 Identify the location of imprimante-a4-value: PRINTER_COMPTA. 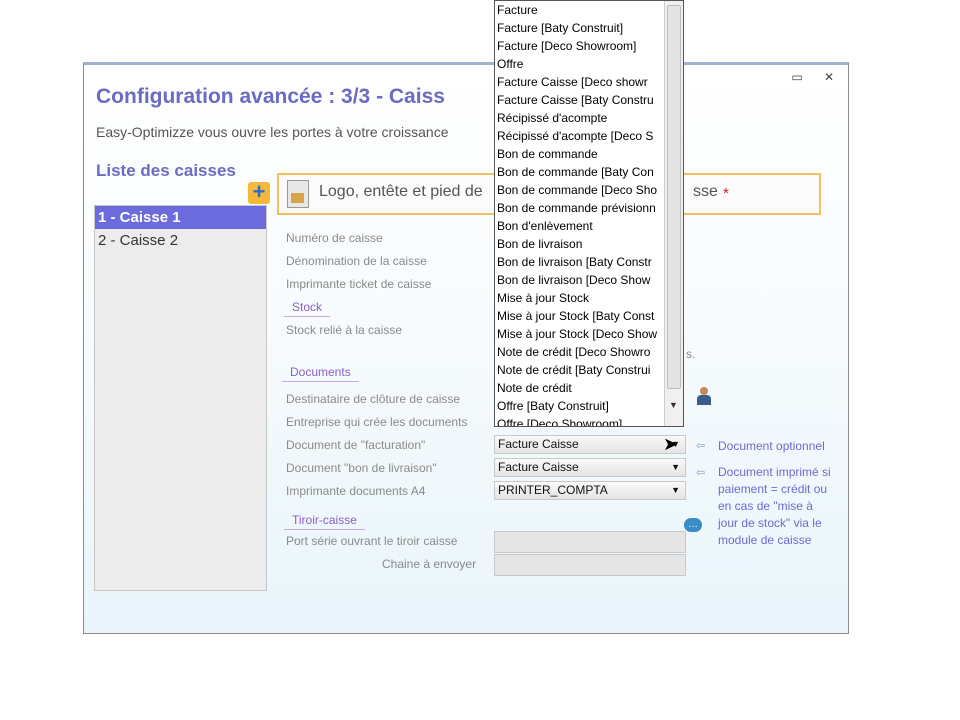
(553, 490).